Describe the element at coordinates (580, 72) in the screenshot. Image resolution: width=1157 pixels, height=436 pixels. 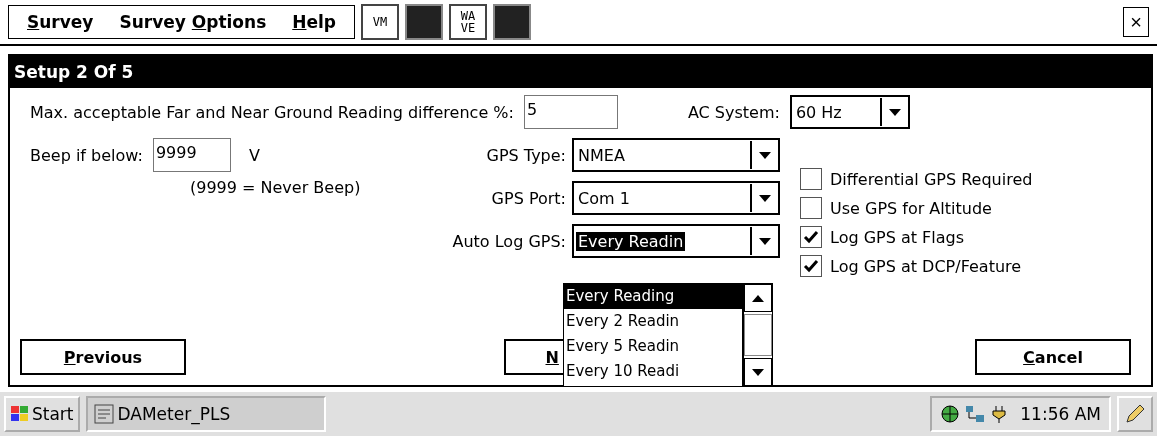
I see `dialog-title: Setup 2 Of 5` at that location.